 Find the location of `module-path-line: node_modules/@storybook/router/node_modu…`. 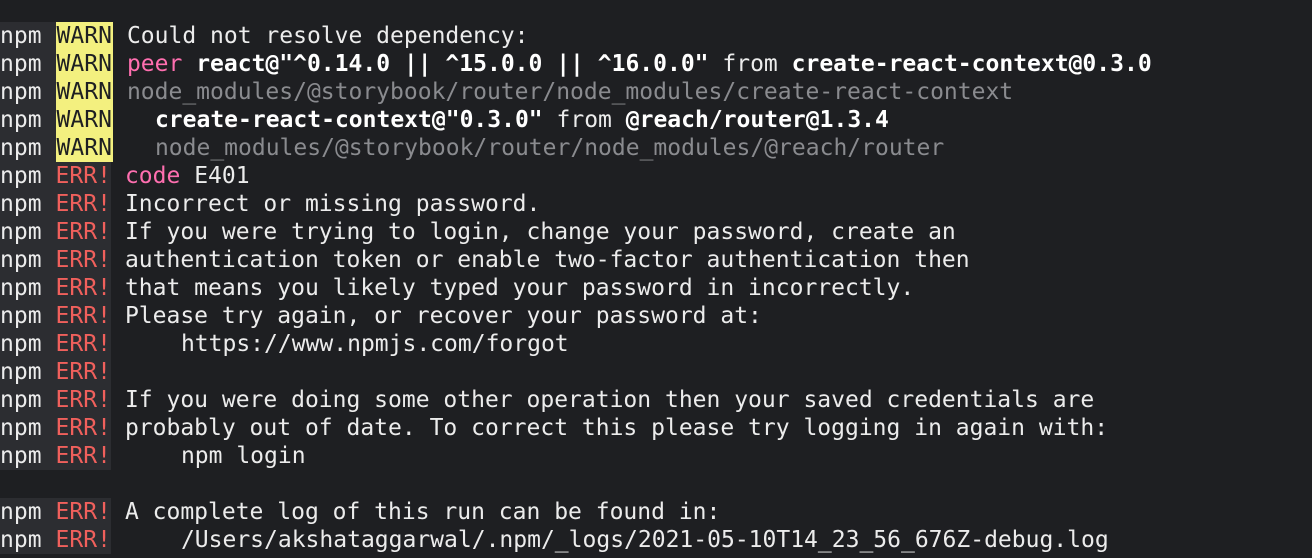

module-path-line: node_modules/@storybook/router/node_modu… is located at coordinates (528, 148).